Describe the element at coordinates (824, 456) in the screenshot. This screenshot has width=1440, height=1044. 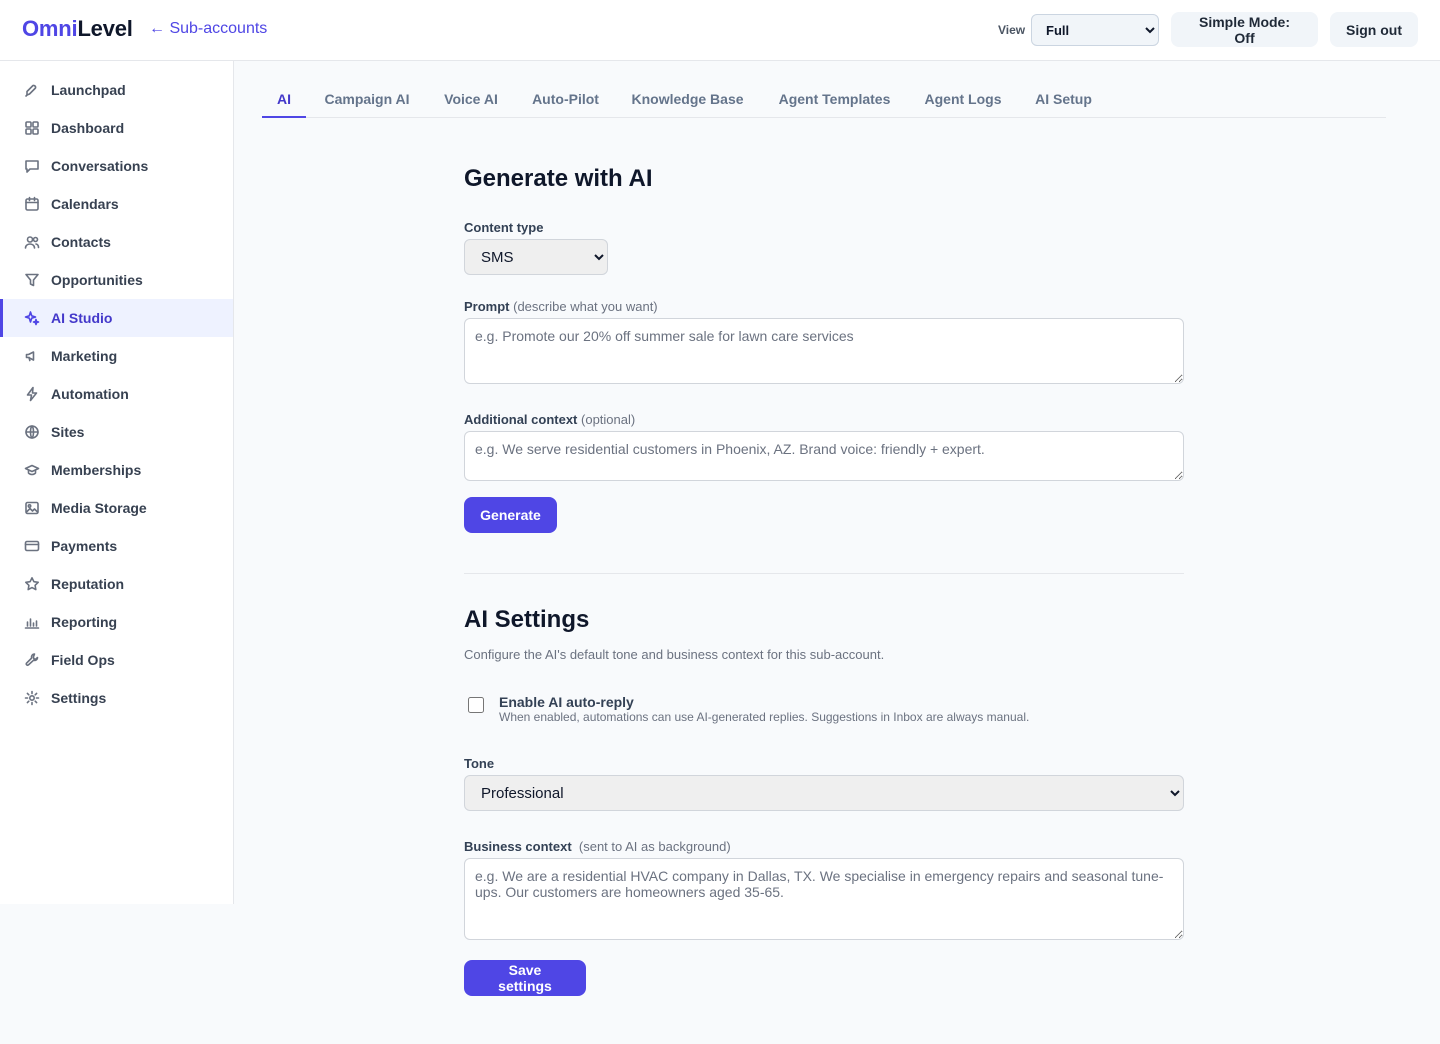
I see `additional-context-input` at that location.